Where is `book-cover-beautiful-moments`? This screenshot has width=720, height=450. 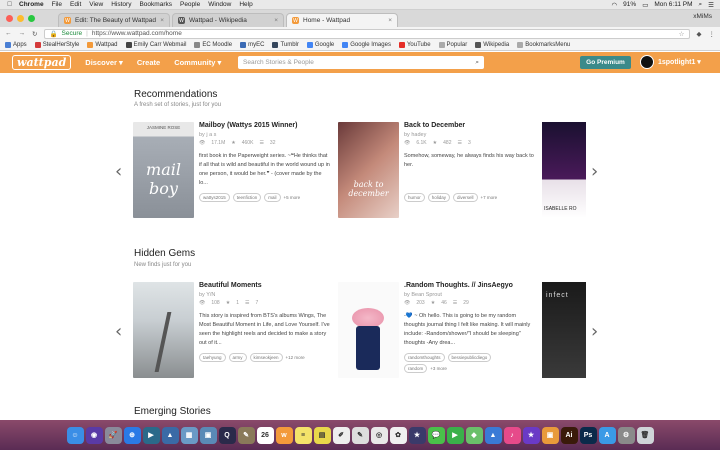
book-cover-beautiful-moments is located at coordinates (163, 330).